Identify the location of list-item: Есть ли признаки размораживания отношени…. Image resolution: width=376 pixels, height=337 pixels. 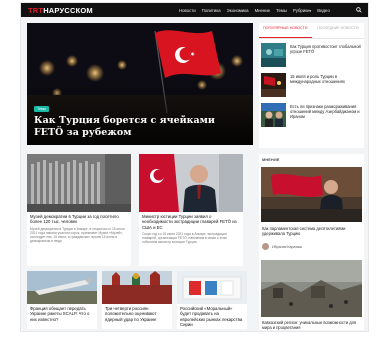
(311, 116).